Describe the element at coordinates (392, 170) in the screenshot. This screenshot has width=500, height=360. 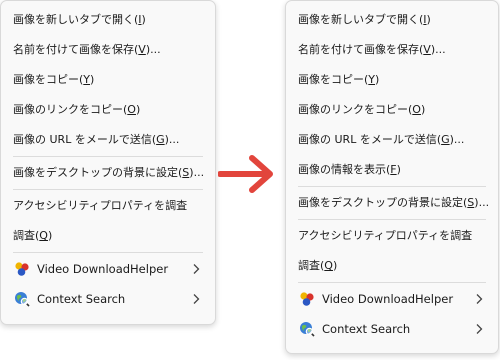
I see `menu-item-view-image-info: 画像の情報を表示(F)` at that location.